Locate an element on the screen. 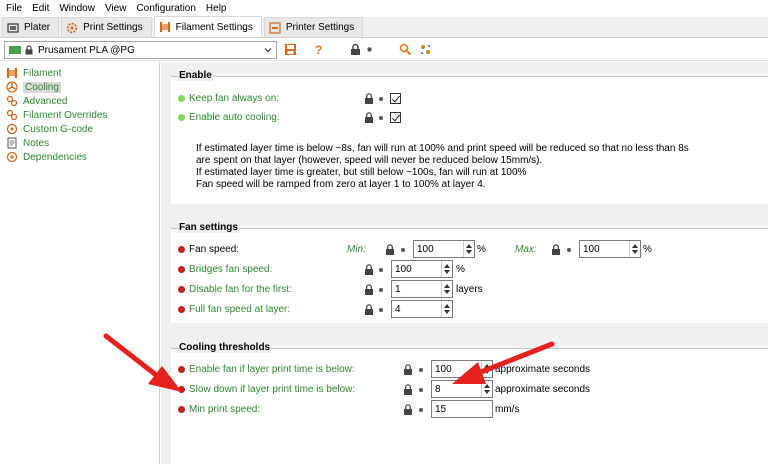 This screenshot has width=768, height=464. keep-fan-checkbox is located at coordinates (395, 98).